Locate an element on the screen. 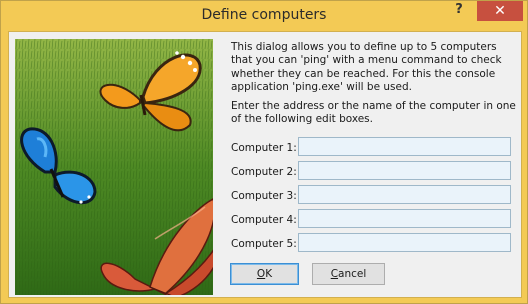 The width and height of the screenshot is (528, 304). computer-5-input is located at coordinates (404, 242).